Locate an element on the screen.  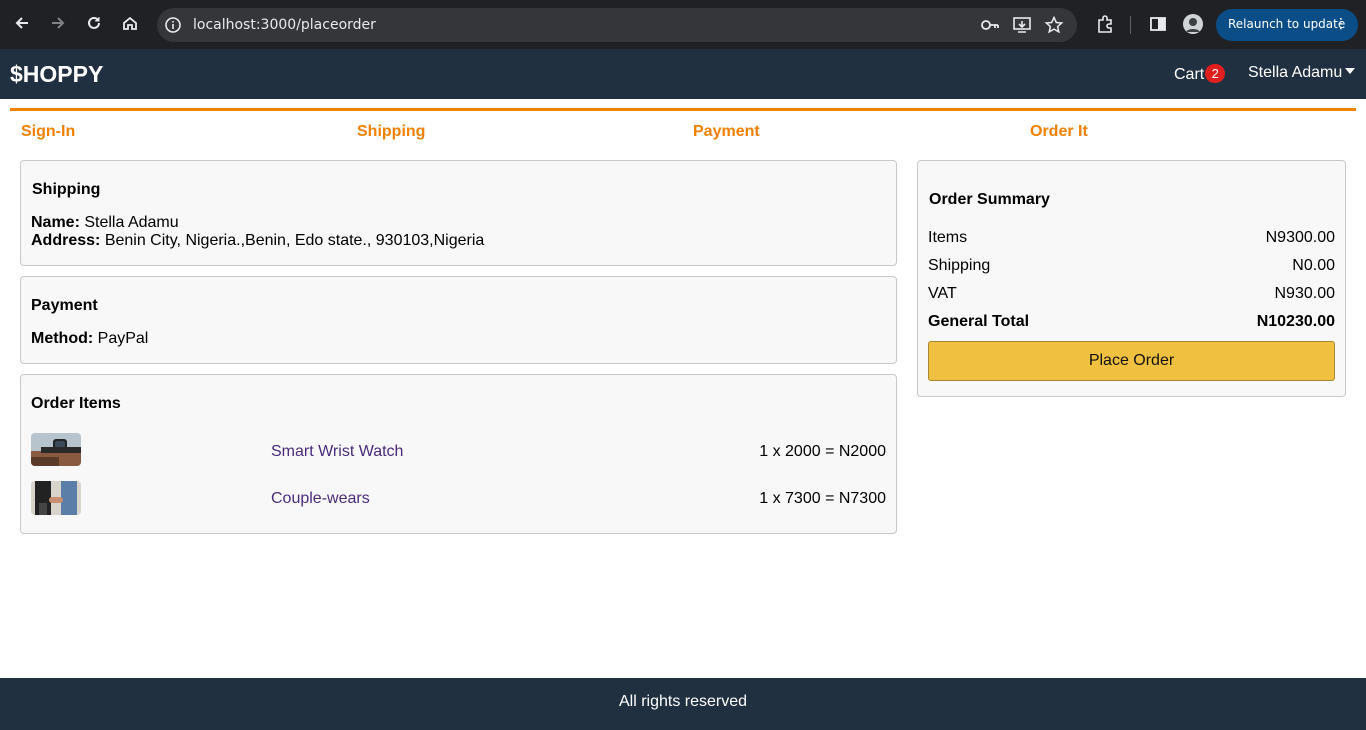
relaunch-label: Relaunch to update is located at coordinates (1287, 24).